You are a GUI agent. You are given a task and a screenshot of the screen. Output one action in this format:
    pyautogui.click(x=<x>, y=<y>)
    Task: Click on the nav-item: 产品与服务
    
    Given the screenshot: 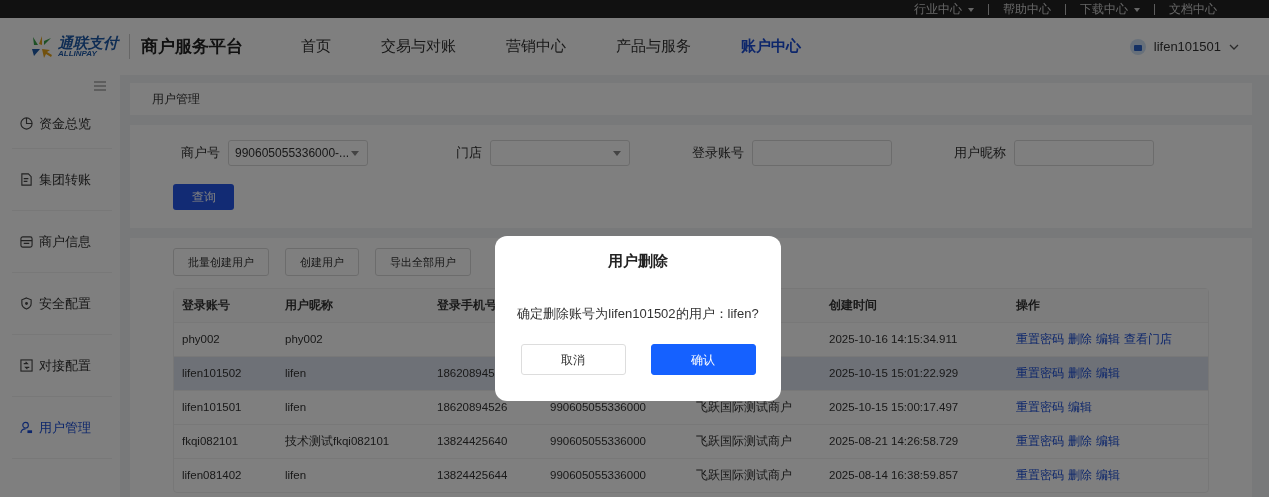 What is the action you would take?
    pyautogui.click(x=653, y=46)
    